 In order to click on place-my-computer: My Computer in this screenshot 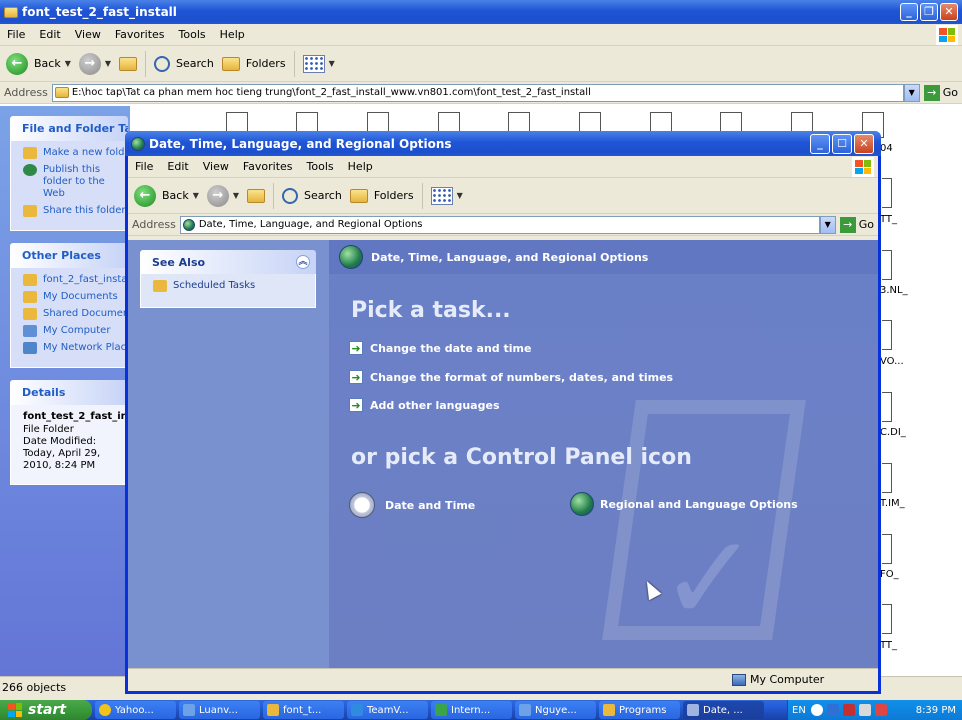, I will do `click(75, 331)`.